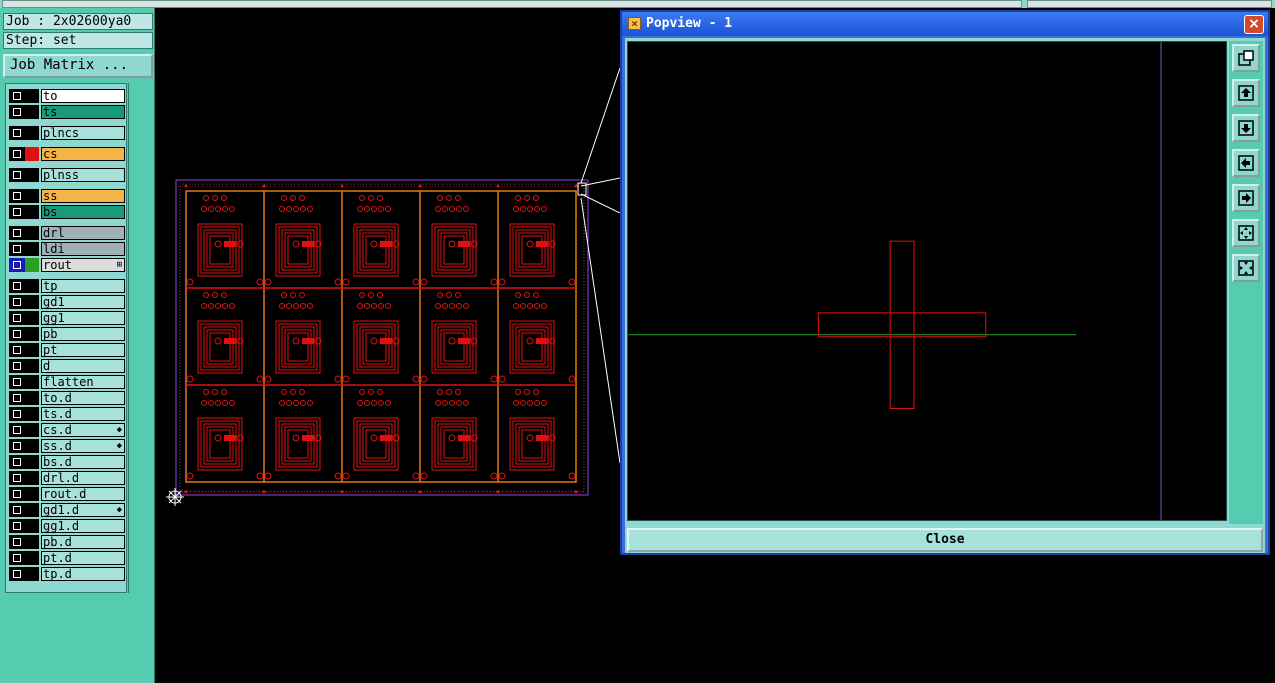  I want to click on layer-row-plnss: plnss, so click(66, 175).